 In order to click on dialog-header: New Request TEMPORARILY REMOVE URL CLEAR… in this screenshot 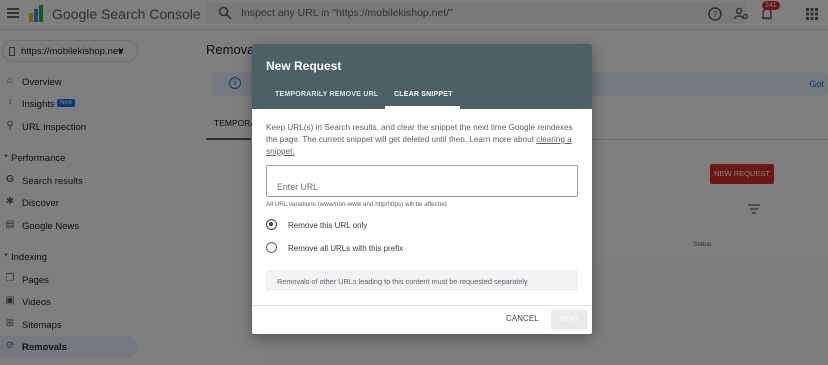, I will do `click(422, 76)`.